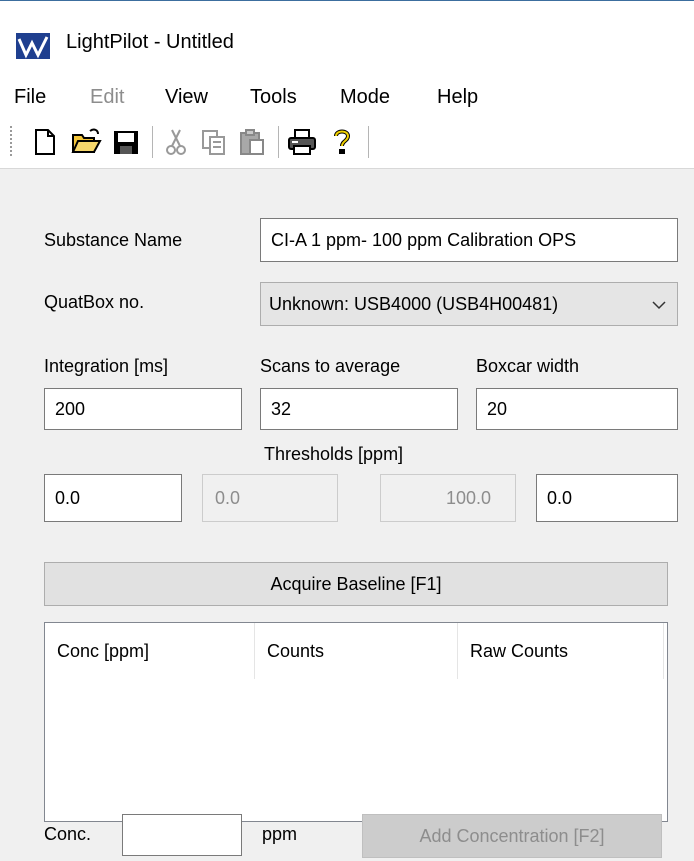 The width and height of the screenshot is (694, 861). What do you see at coordinates (68, 834) in the screenshot?
I see `conc-label: Conc.` at bounding box center [68, 834].